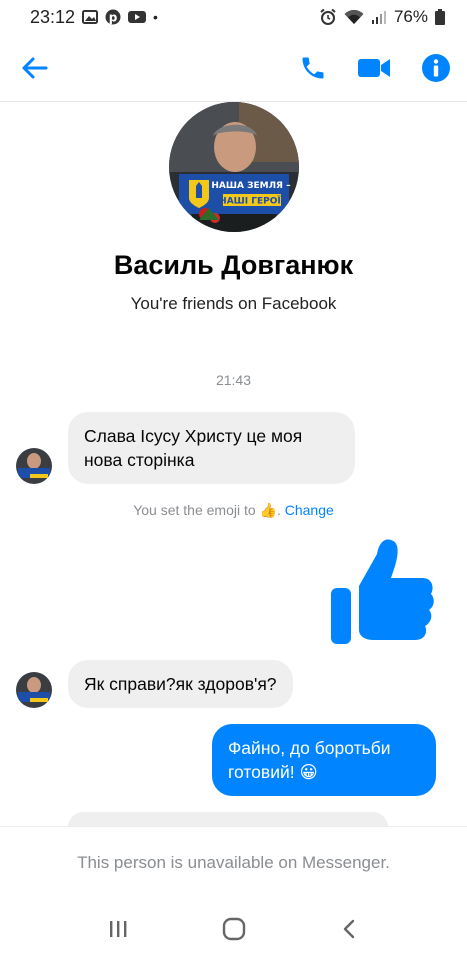 The height and width of the screenshot is (960, 467). Describe the element at coordinates (90, 17) in the screenshot. I see `image-icon` at that location.